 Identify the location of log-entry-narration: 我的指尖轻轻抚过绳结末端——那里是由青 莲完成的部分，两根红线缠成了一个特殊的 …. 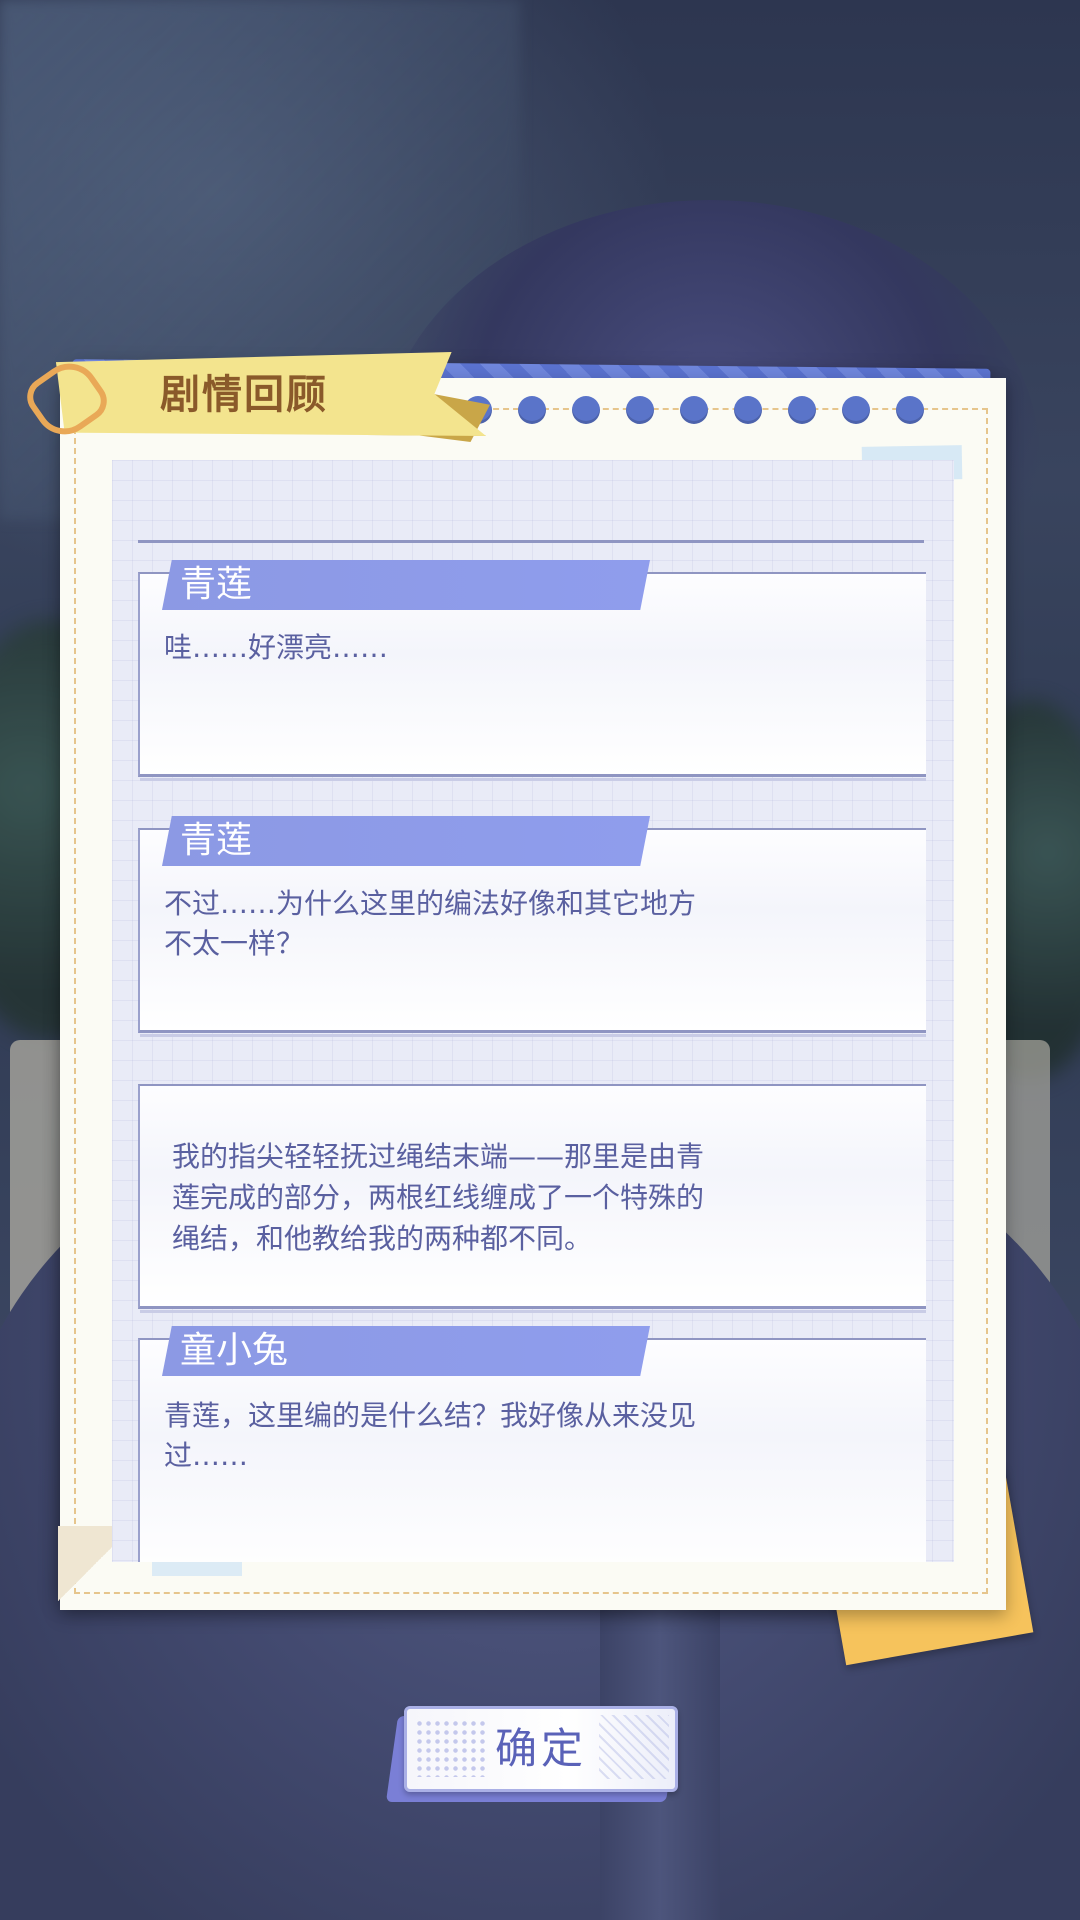
(532, 1198).